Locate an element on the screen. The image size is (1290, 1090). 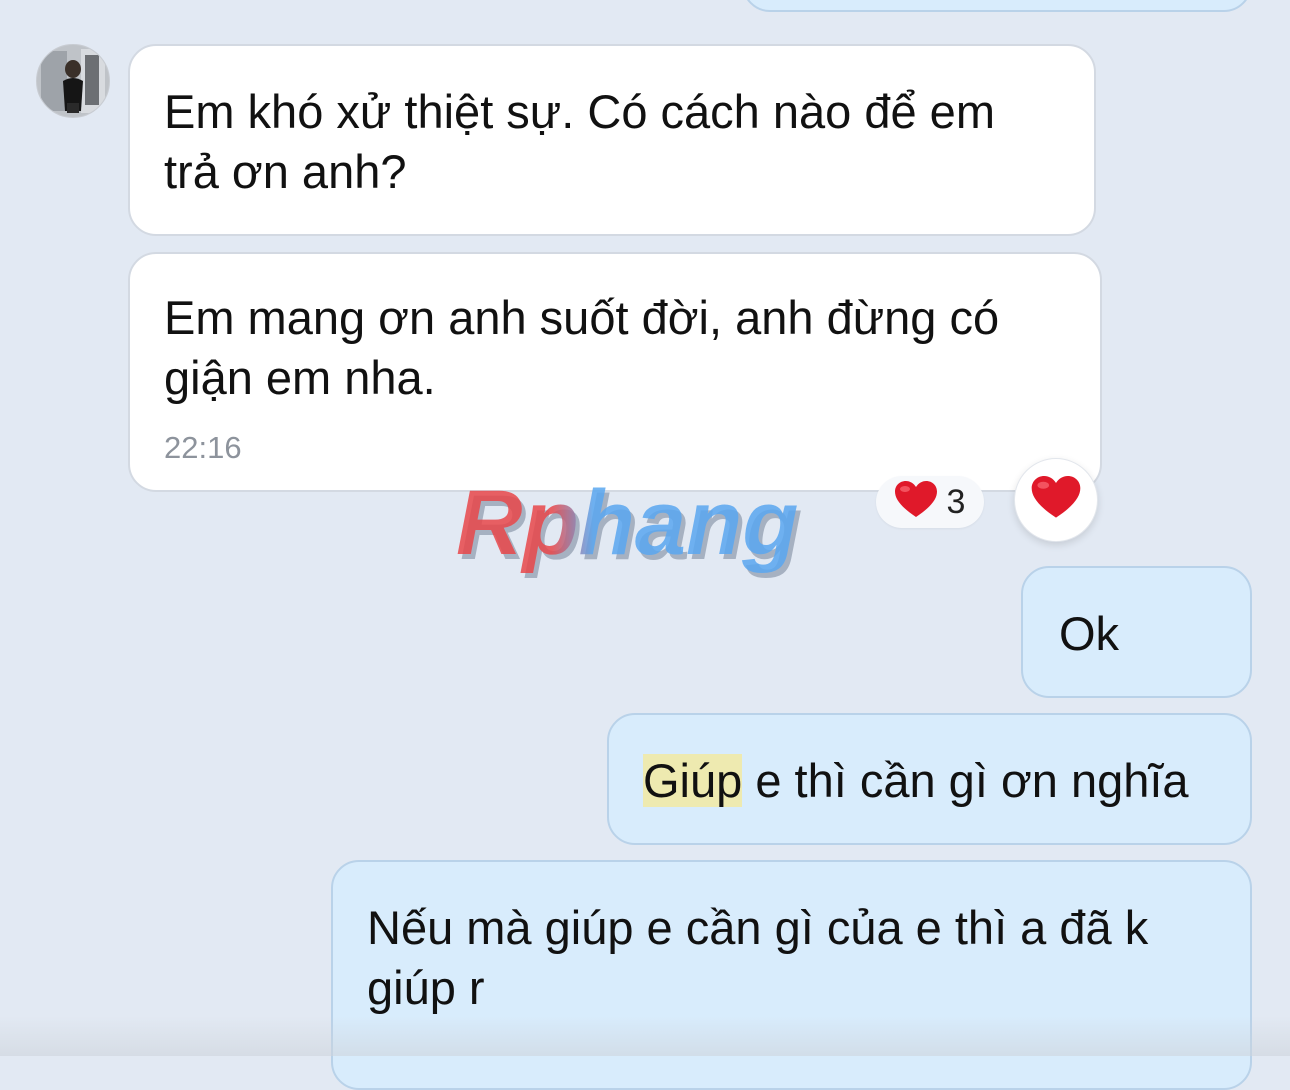
message-bubble-outgoing: Giúp e thì cần gì ơn nghĩa is located at coordinates (929, 779).